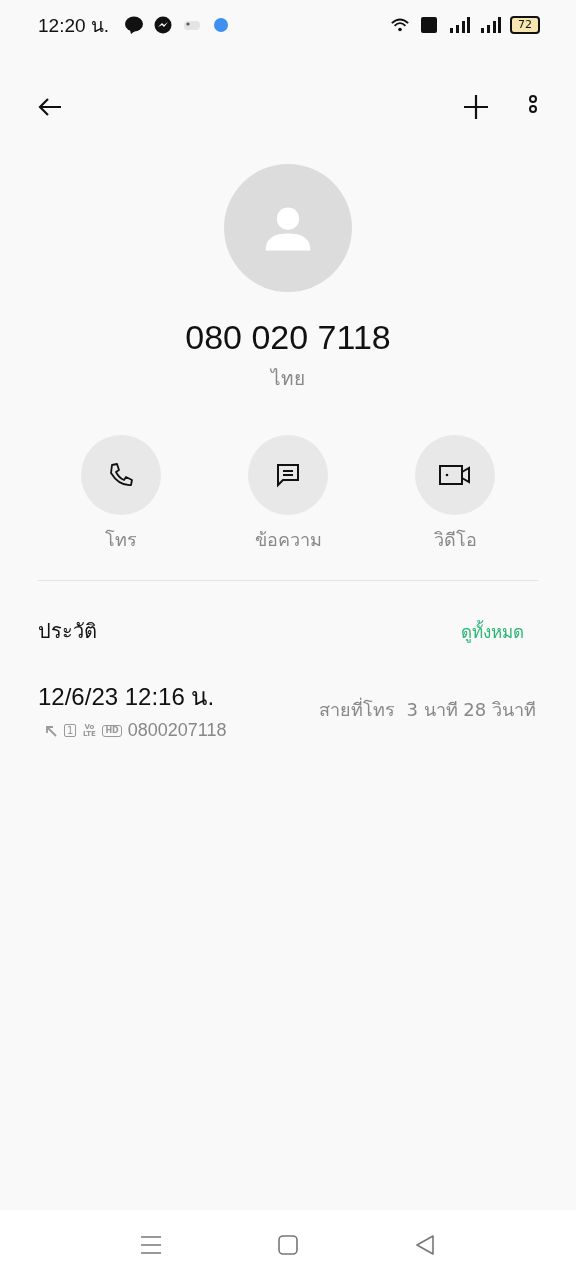 The width and height of the screenshot is (576, 1280). I want to click on battery-indicator: 72, so click(525, 25).